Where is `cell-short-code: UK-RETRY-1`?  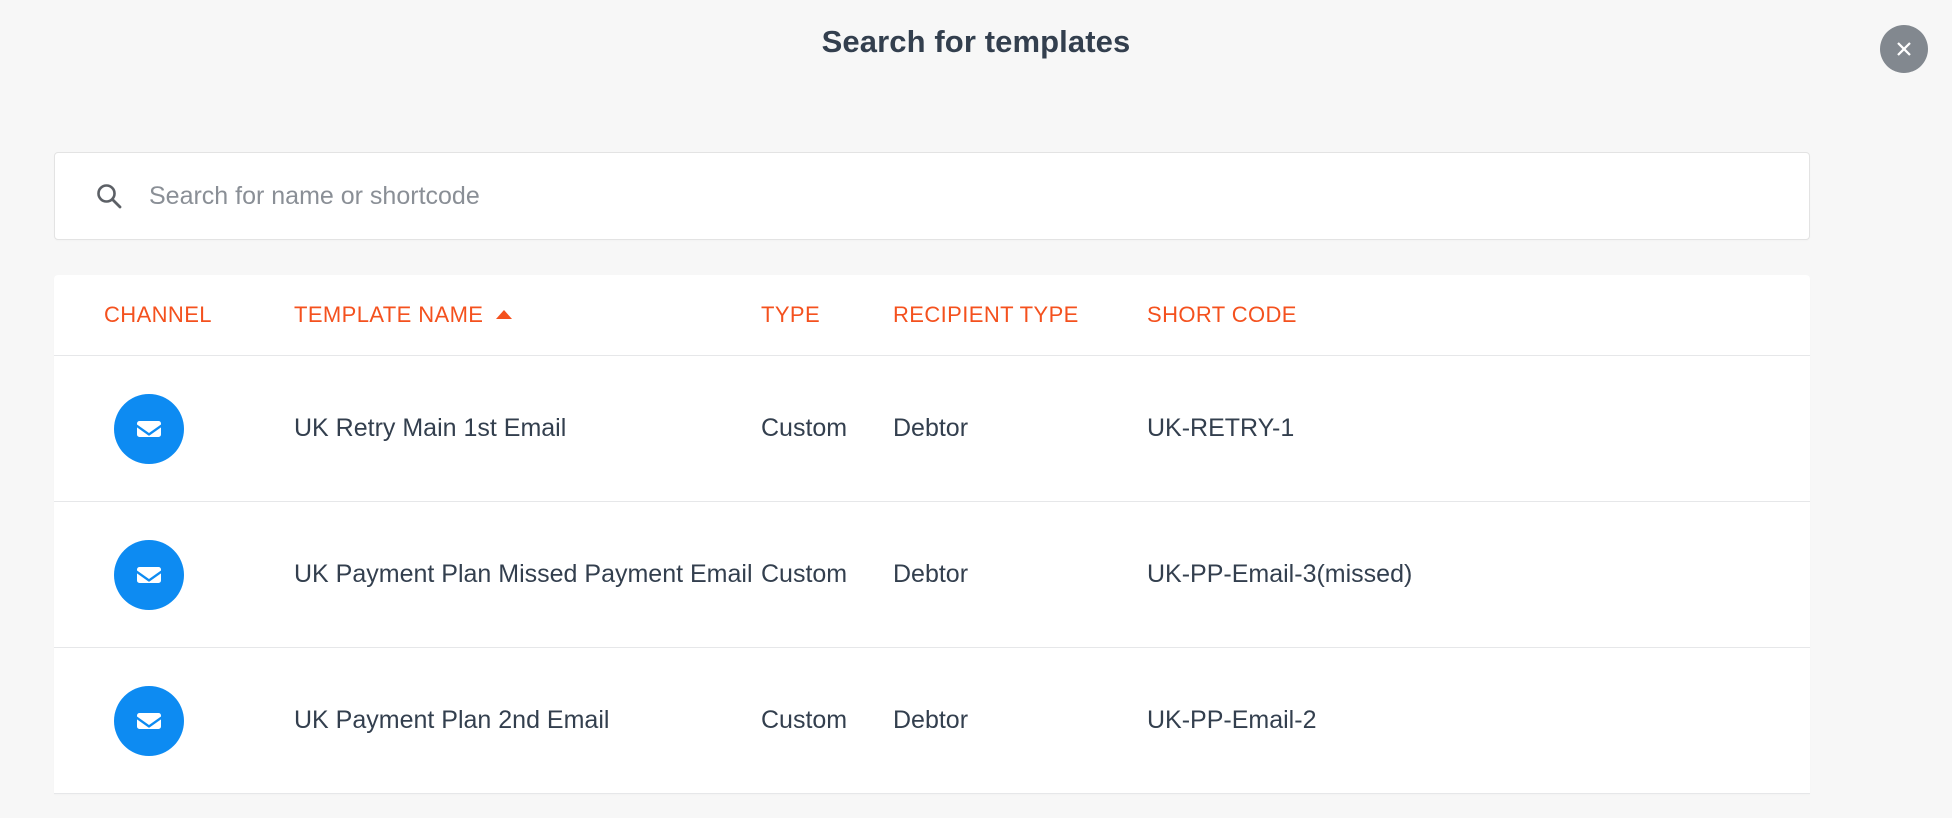
cell-short-code: UK-RETRY-1 is located at coordinates (1221, 428).